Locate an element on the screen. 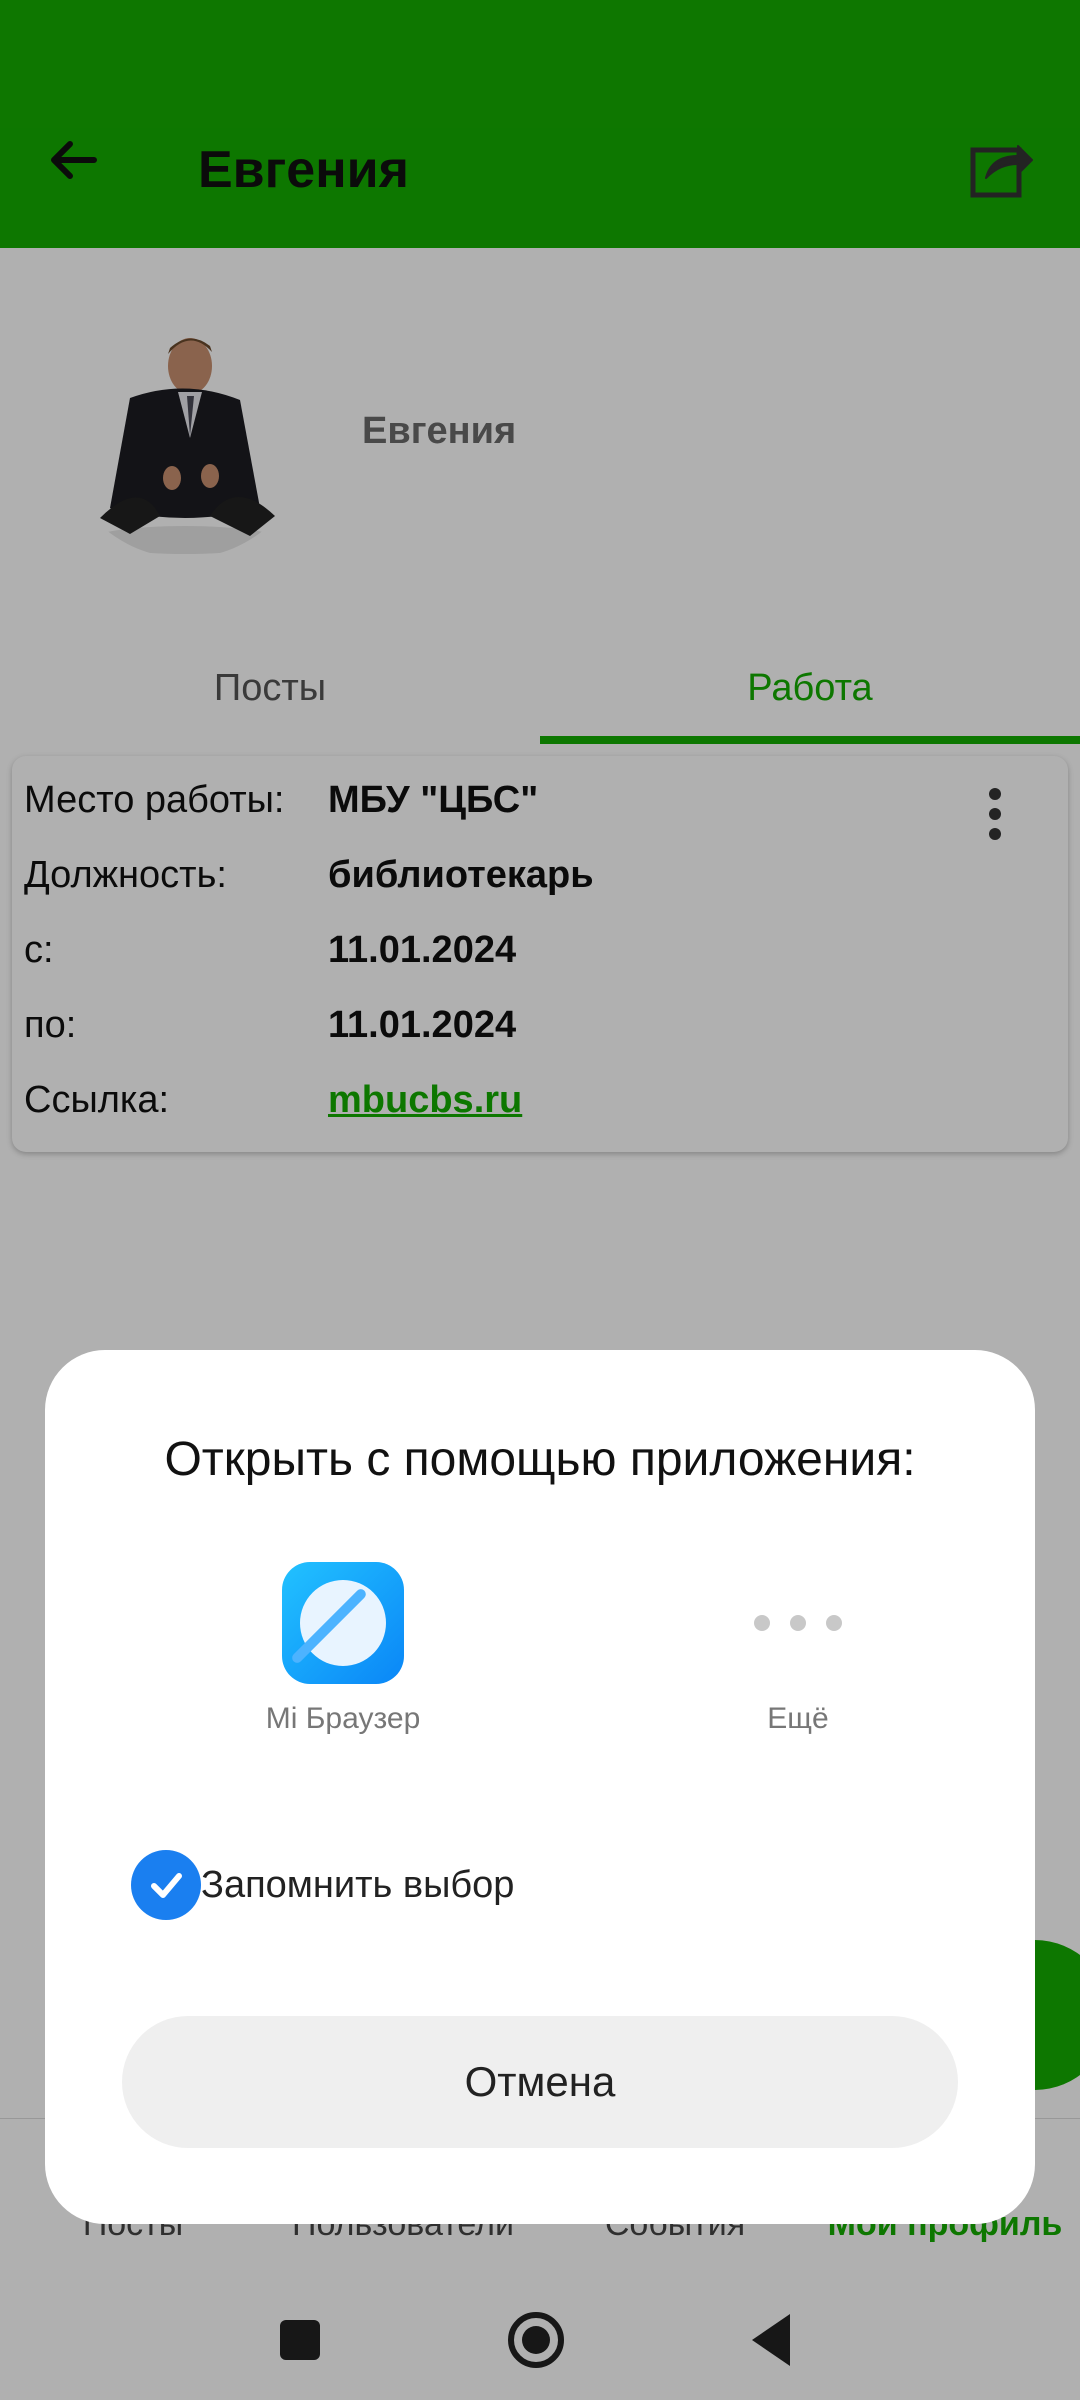 The width and height of the screenshot is (1080, 2400). app-option-label: Mi Браузер is located at coordinates (343, 1718).